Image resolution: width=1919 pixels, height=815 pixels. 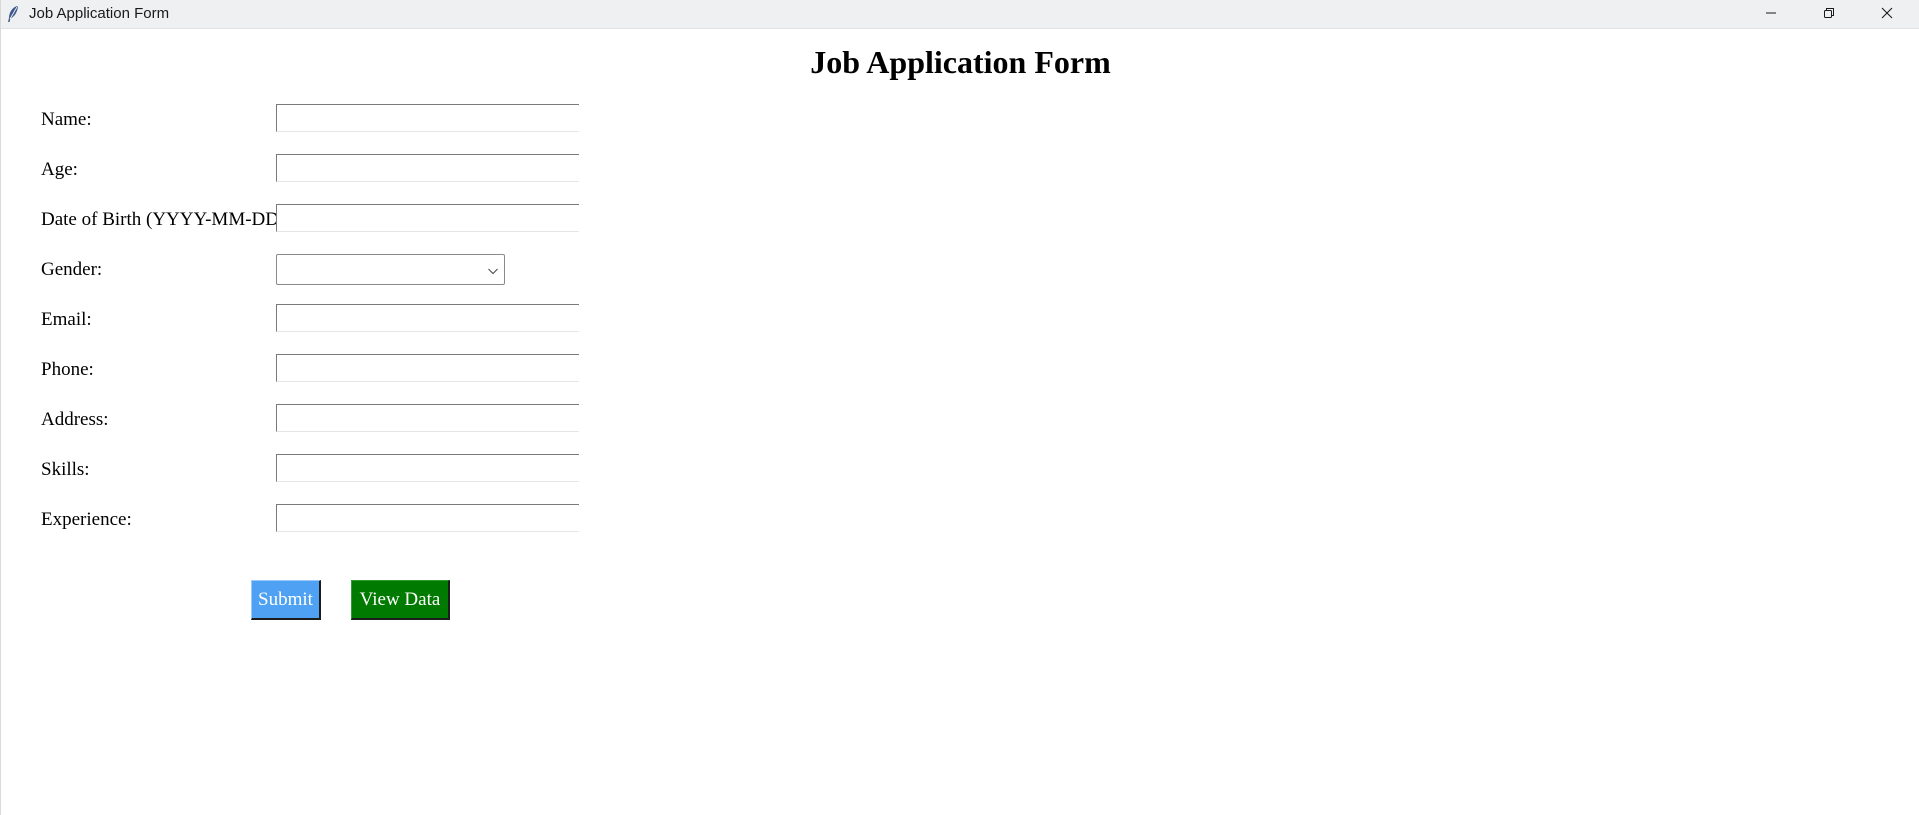 I want to click on dob-label: Date of Birth (YYYY-MM-DD):, so click(x=159, y=219).